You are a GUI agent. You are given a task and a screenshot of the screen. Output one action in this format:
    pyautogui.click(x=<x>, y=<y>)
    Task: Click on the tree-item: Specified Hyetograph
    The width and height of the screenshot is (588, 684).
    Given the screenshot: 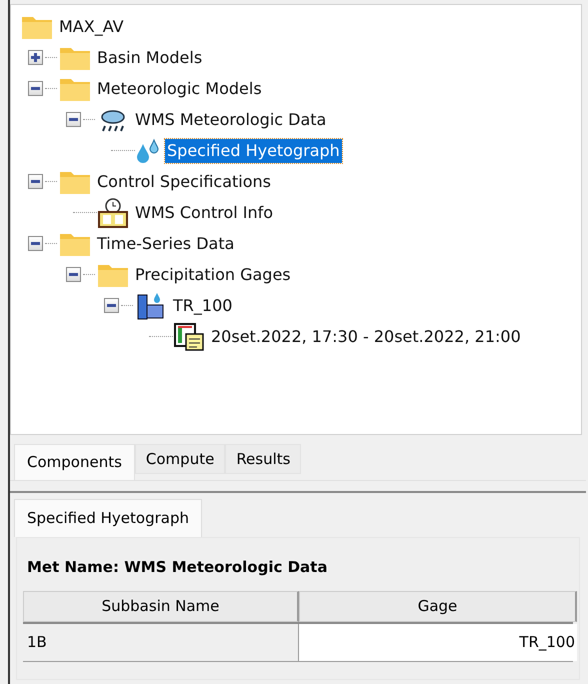 What is the action you would take?
    pyautogui.click(x=253, y=150)
    